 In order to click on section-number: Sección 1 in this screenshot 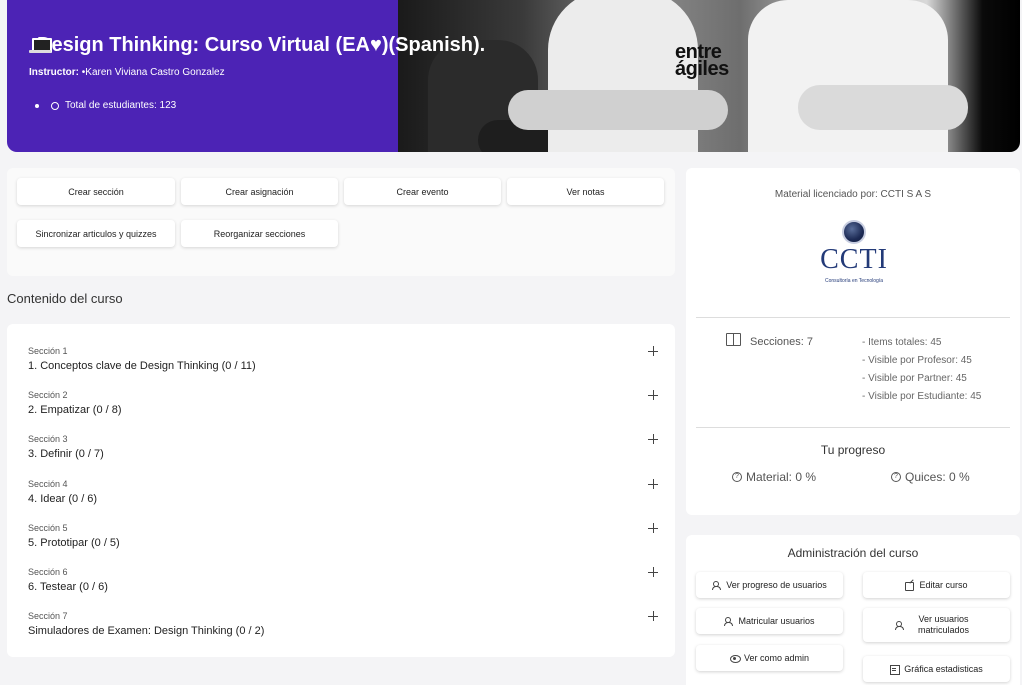, I will do `click(48, 351)`.